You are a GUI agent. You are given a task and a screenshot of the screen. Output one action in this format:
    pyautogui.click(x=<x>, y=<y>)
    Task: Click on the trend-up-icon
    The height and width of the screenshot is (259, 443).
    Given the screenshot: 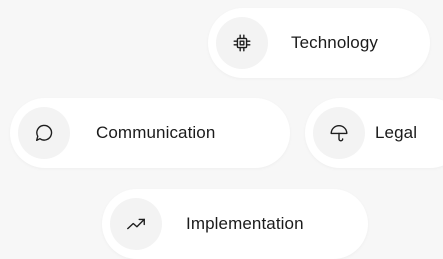 What is the action you would take?
    pyautogui.click(x=136, y=224)
    